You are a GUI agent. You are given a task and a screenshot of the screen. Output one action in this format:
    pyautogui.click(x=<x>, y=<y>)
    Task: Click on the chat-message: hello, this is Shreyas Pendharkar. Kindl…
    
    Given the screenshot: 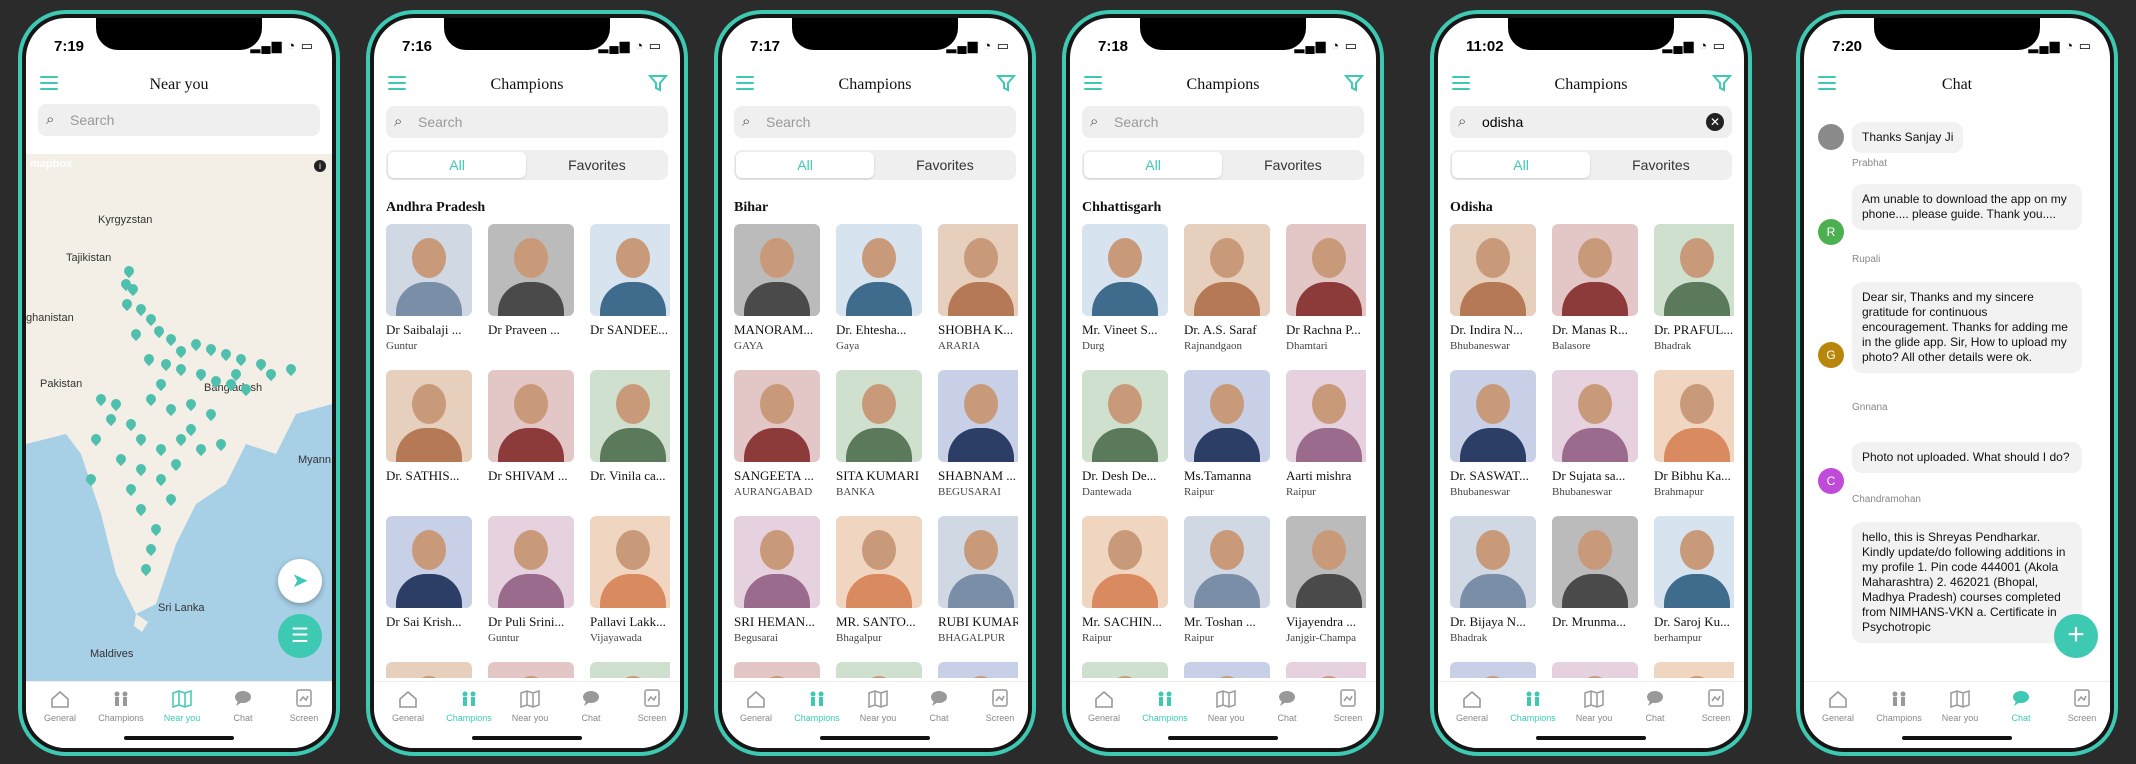 What is the action you would take?
    pyautogui.click(x=1967, y=582)
    